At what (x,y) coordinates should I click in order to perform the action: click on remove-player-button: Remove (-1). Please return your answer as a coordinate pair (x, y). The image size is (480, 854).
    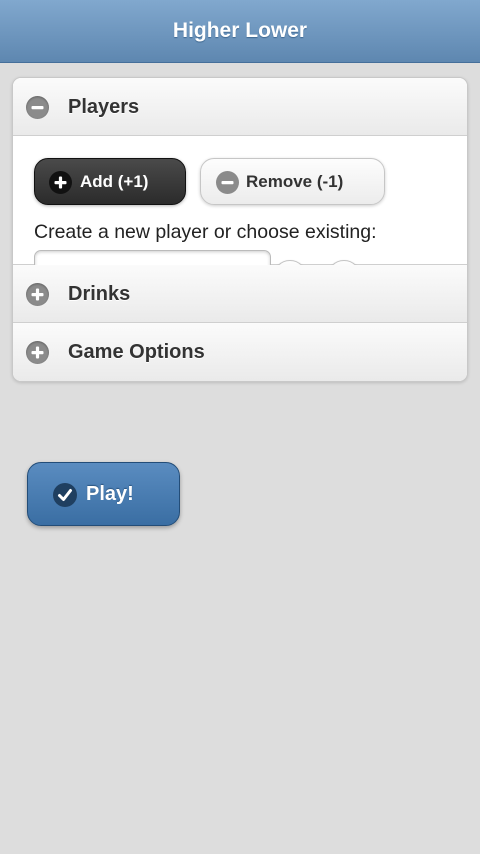
    Looking at the image, I should click on (292, 181).